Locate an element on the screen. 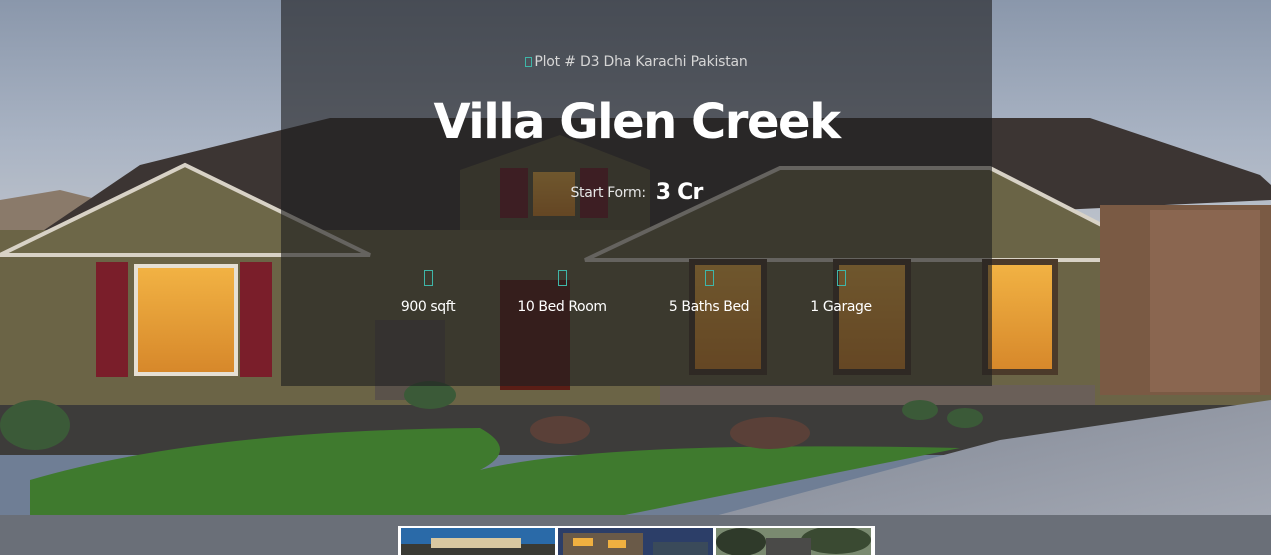 This screenshot has height=555, width=1271. property-title: Villa Glen Creek is located at coordinates (637, 122).